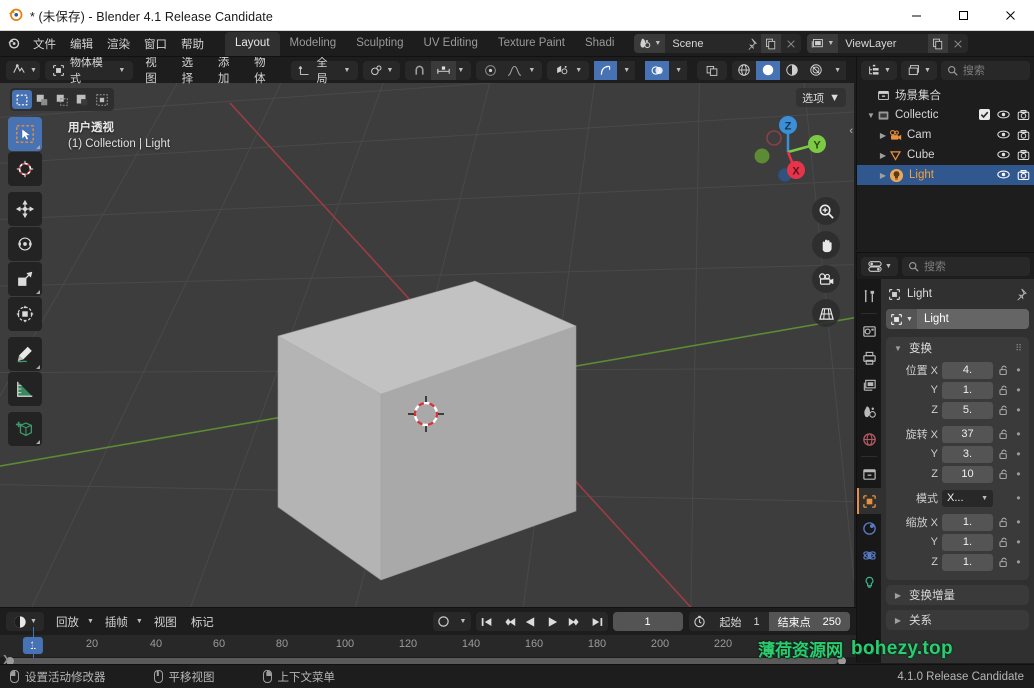 The width and height of the screenshot is (1034, 688). I want to click on position-x-field: 4., so click(967, 370).